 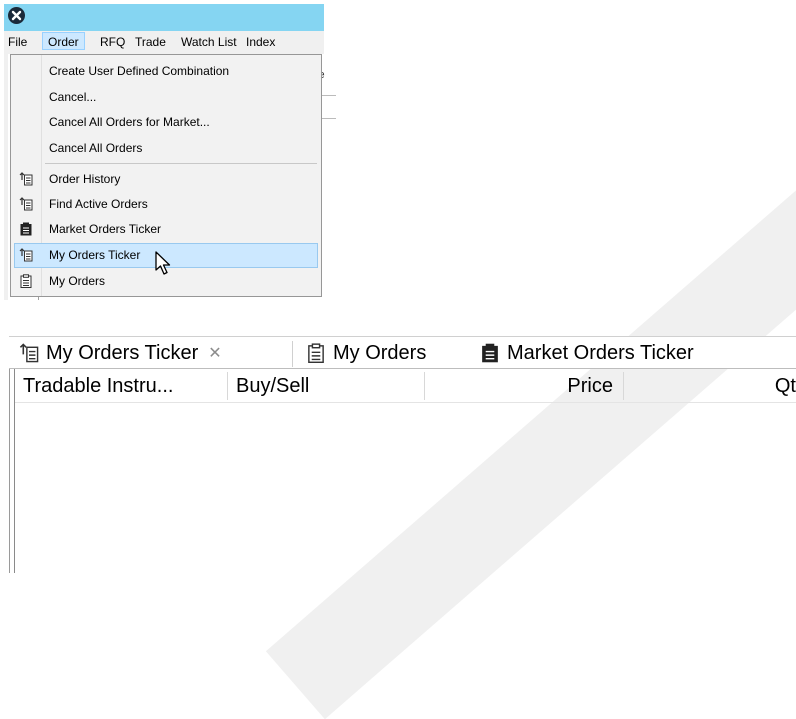 I want to click on tab-separator, so click(x=292, y=354).